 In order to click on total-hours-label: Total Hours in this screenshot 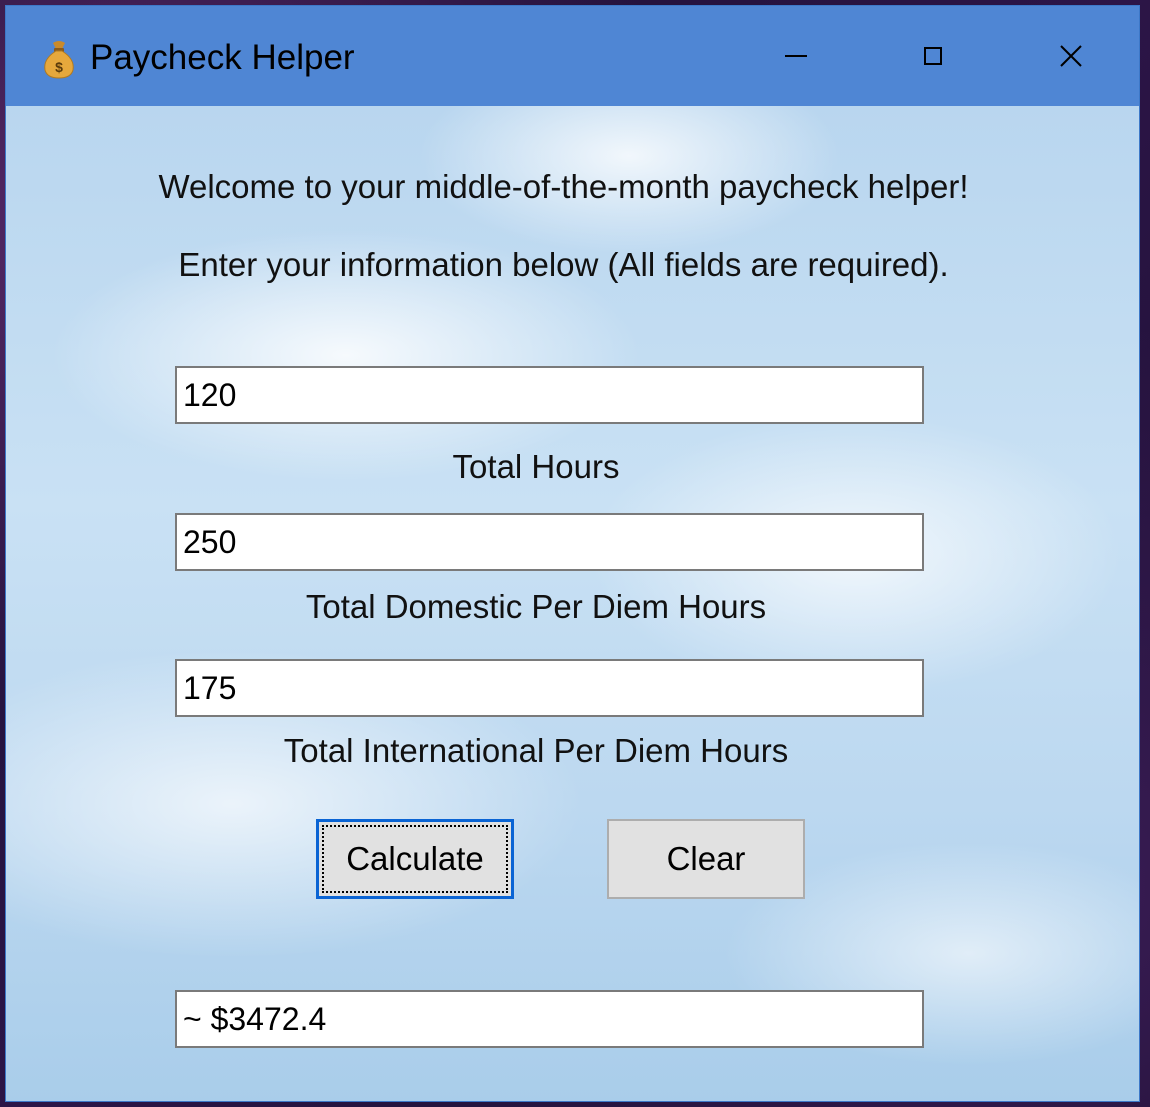, I will do `click(536, 466)`.